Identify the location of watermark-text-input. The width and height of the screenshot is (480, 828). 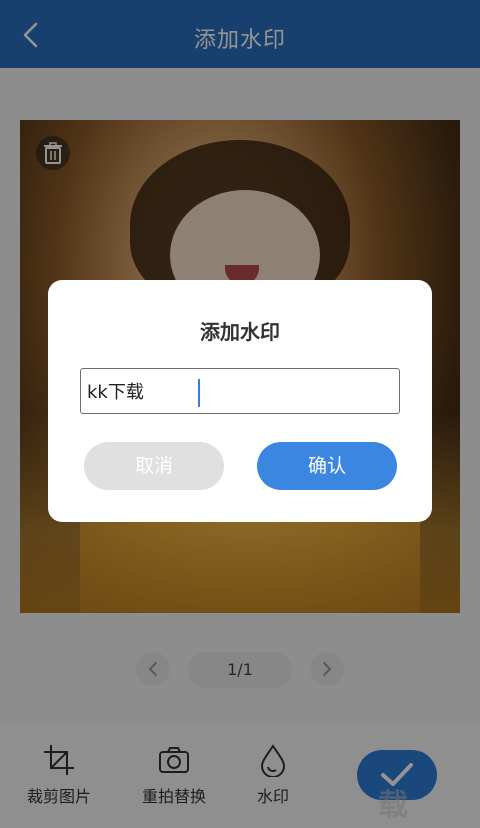
(240, 391).